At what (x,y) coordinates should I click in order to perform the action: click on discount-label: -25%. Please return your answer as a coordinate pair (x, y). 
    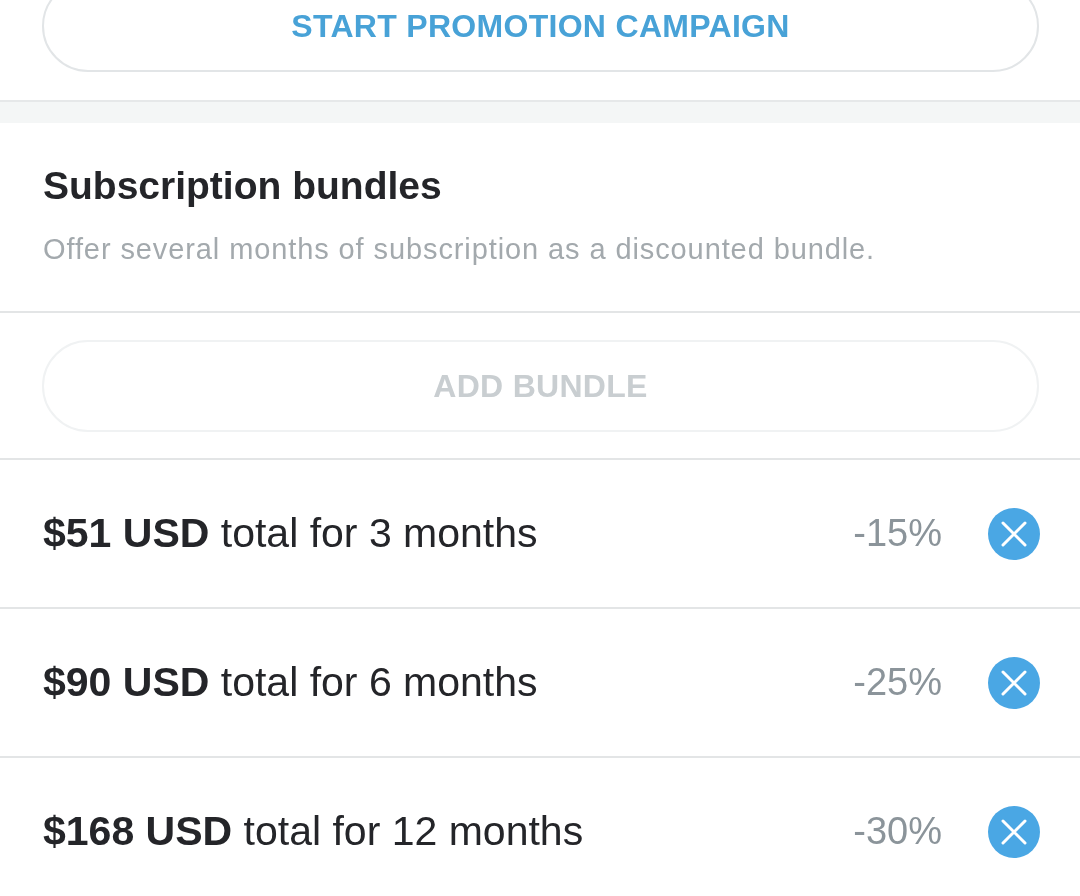
    Looking at the image, I should click on (897, 682).